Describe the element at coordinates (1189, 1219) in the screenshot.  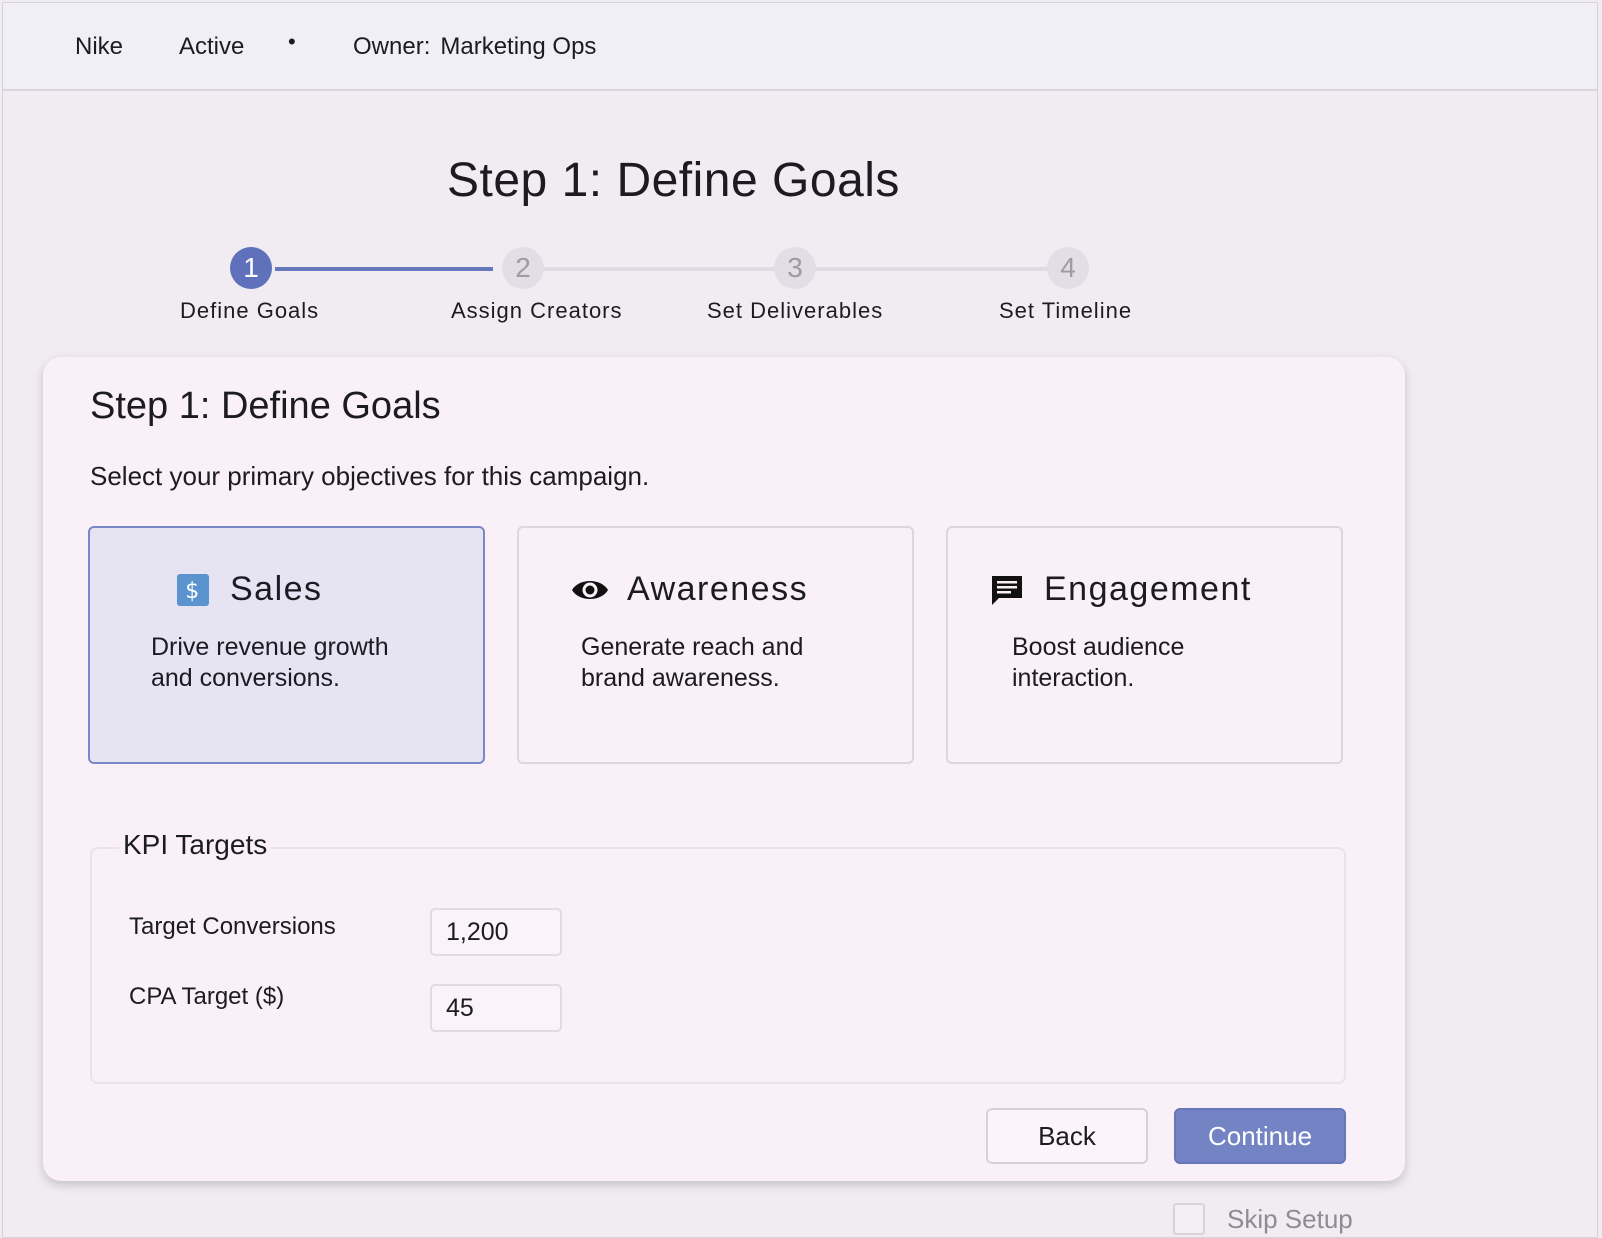
I see `skip-setup-checkbox` at that location.